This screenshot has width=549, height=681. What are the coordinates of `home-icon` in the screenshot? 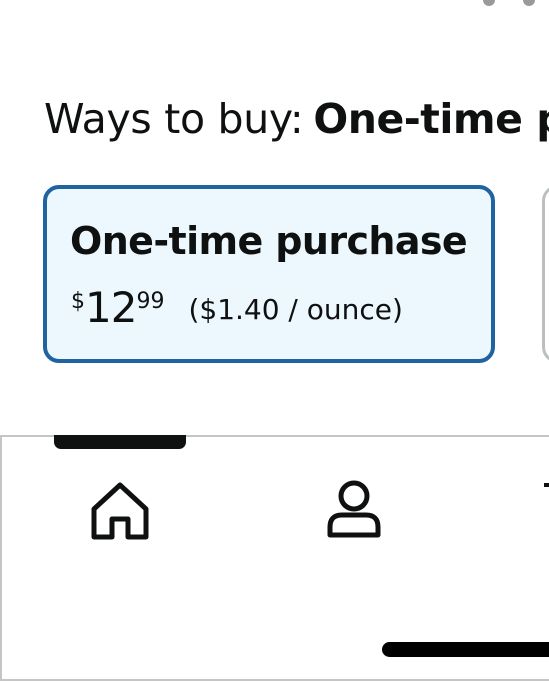 It's located at (120, 511).